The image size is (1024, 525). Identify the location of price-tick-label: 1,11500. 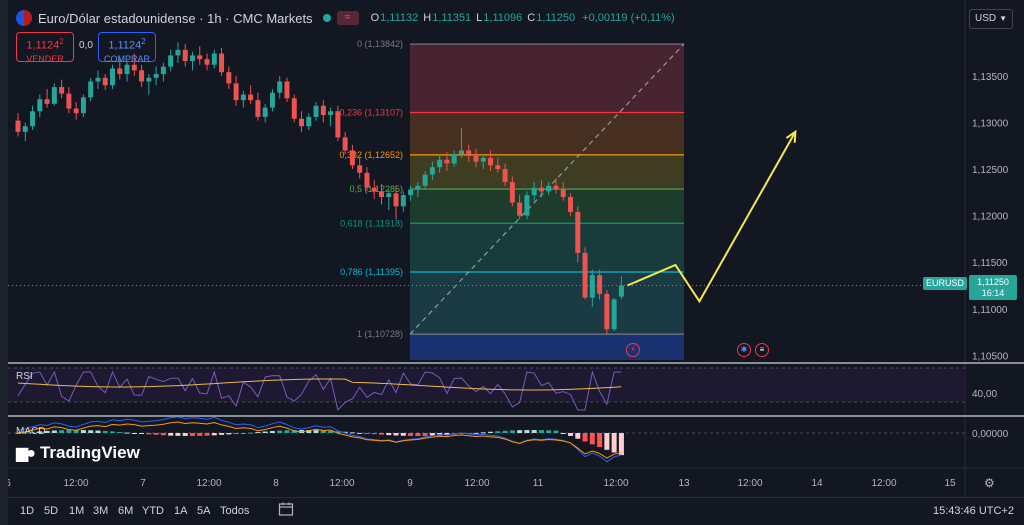
(990, 263).